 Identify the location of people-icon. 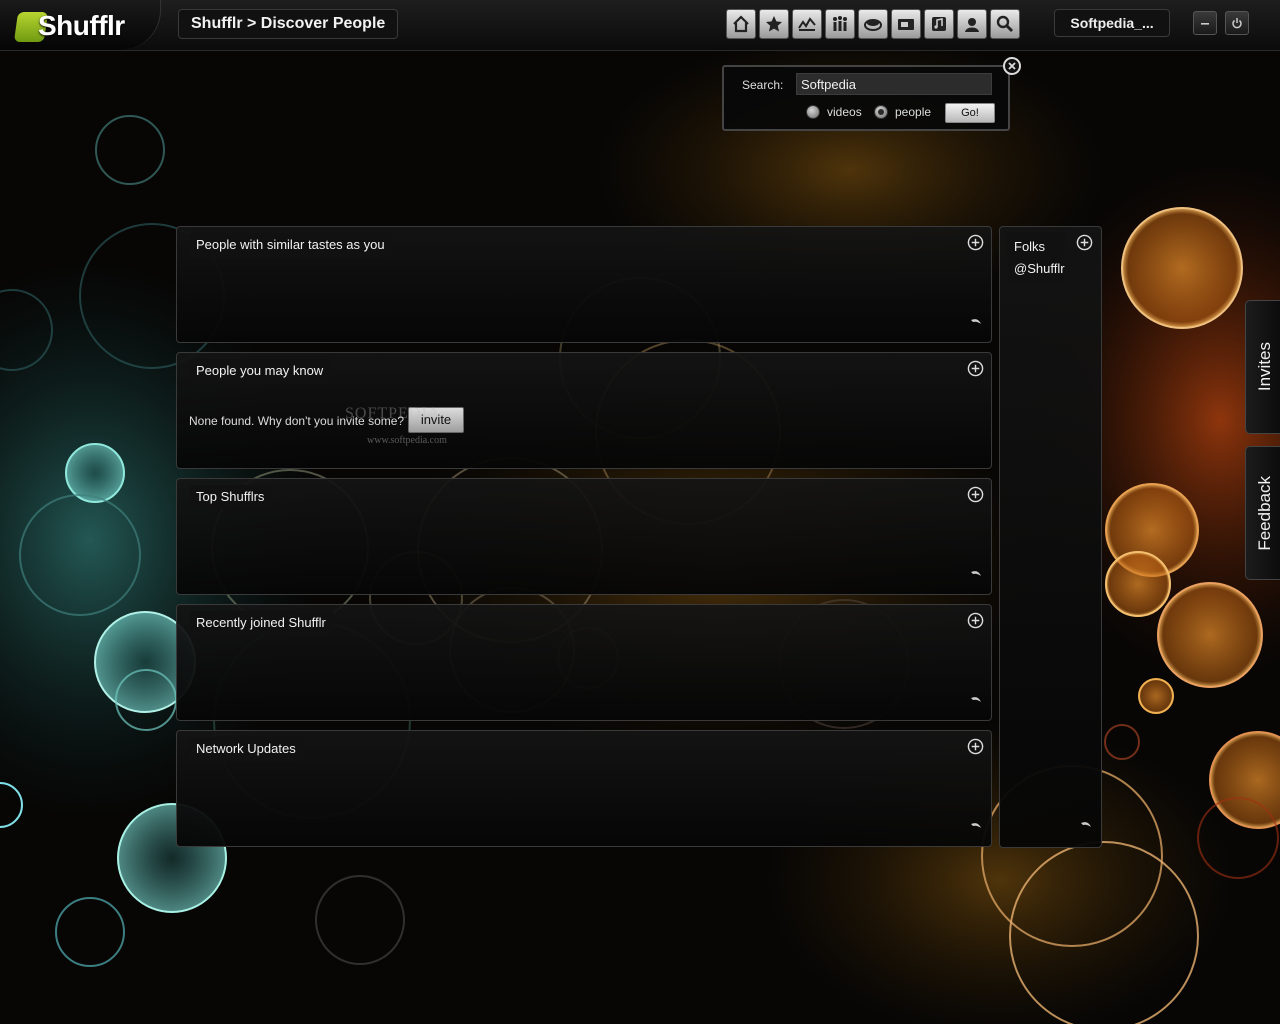
(840, 23).